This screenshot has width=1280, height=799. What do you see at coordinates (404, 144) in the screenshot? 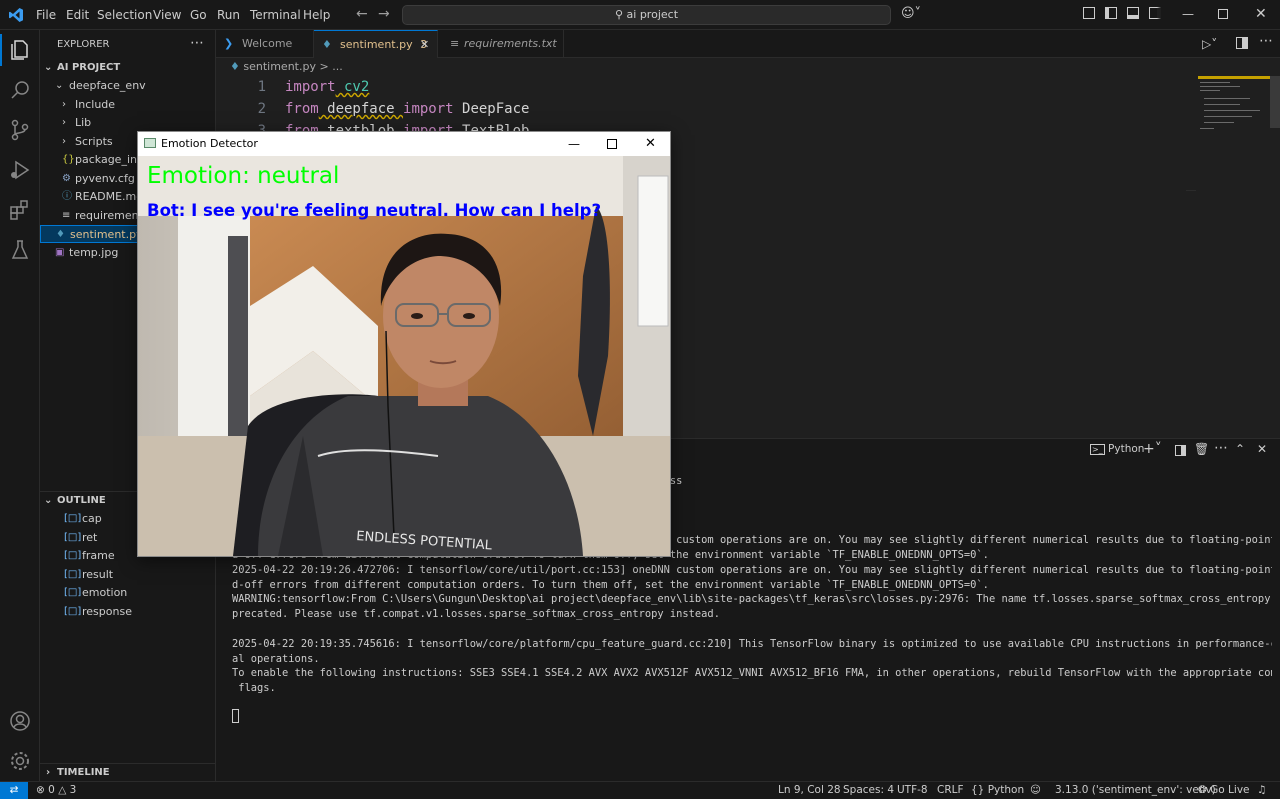
I see `window-title-bar: Emotion Detector — ✕` at bounding box center [404, 144].